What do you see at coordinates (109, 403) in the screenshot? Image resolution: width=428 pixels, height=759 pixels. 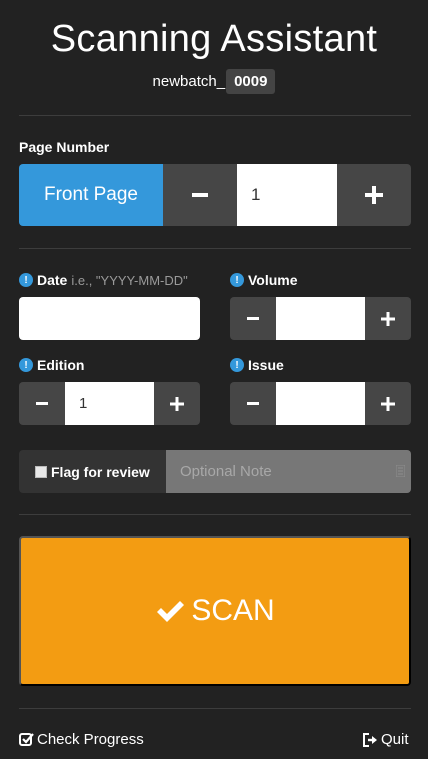 I see `edition-input` at bounding box center [109, 403].